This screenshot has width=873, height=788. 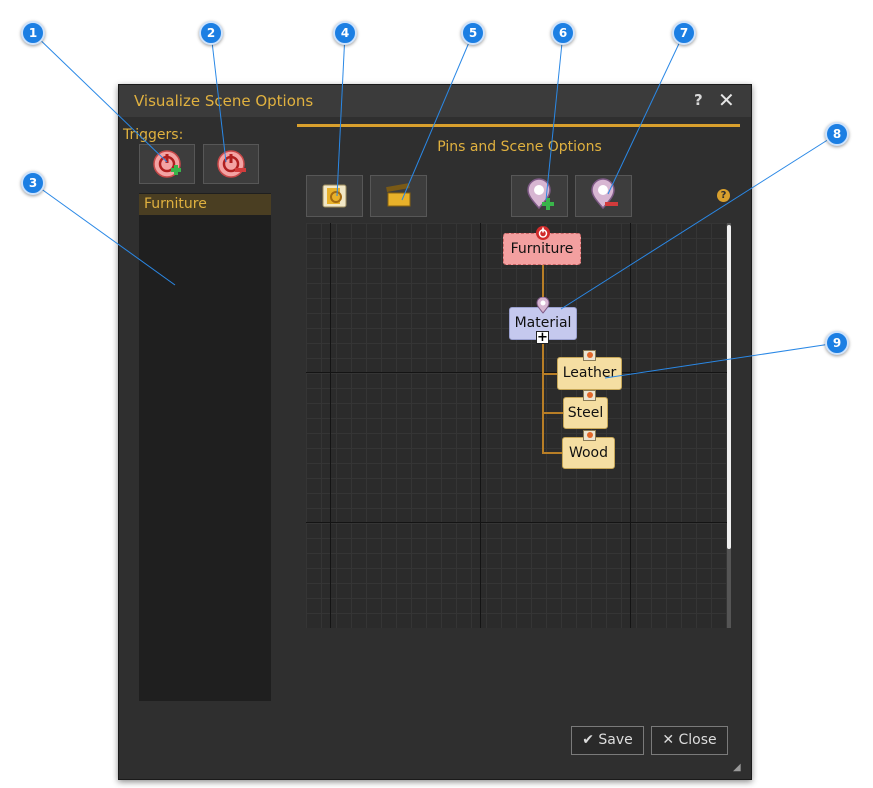 I want to click on close-x-icon: ✕, so click(x=668, y=740).